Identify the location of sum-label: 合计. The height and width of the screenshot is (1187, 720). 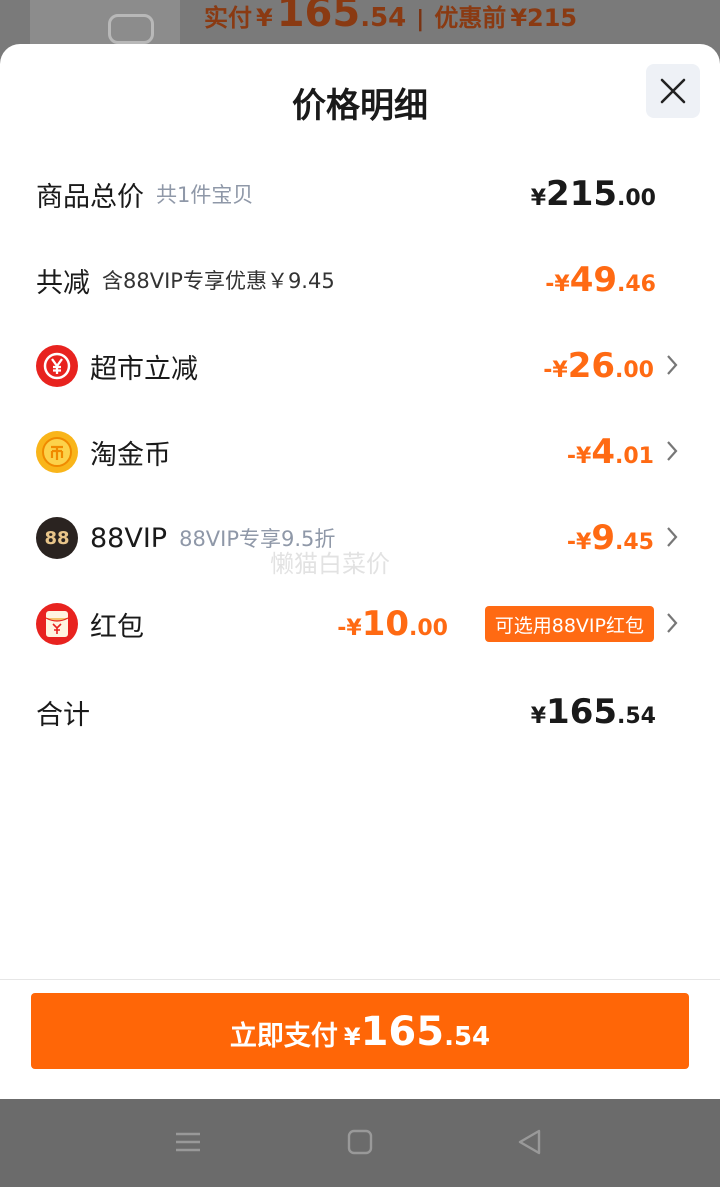
(63, 715).